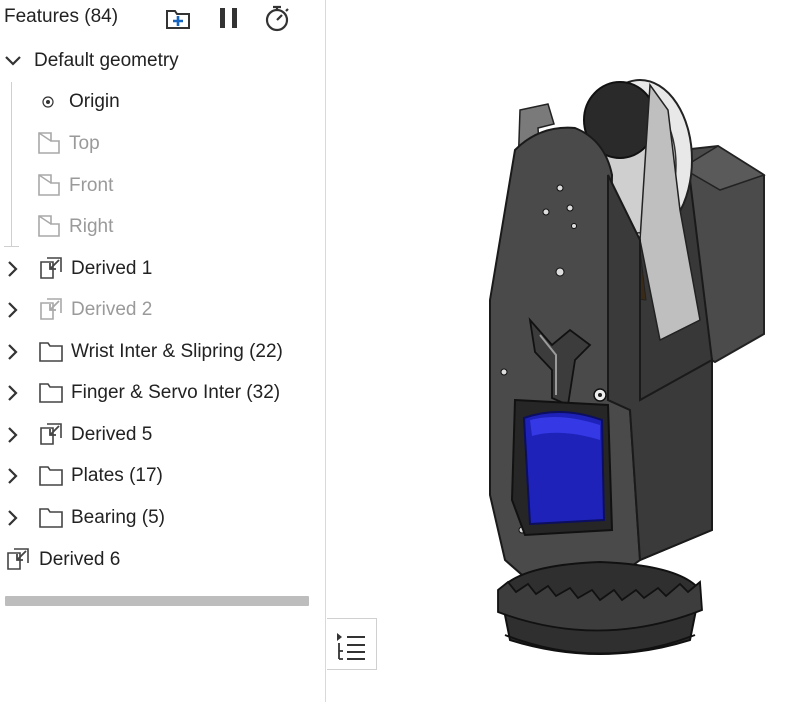 This screenshot has height=707, width=810. What do you see at coordinates (48, 102) in the screenshot?
I see `origin-icon` at bounding box center [48, 102].